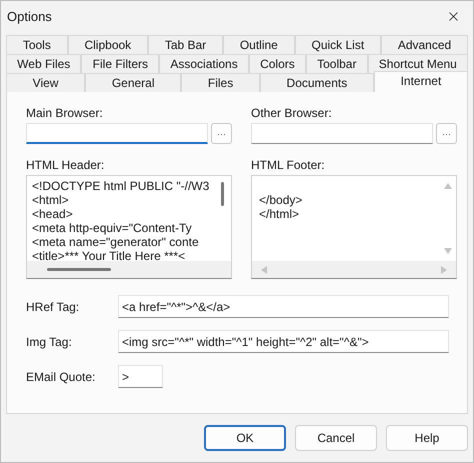  What do you see at coordinates (447, 186) in the screenshot?
I see `scroll-up-icon` at bounding box center [447, 186].